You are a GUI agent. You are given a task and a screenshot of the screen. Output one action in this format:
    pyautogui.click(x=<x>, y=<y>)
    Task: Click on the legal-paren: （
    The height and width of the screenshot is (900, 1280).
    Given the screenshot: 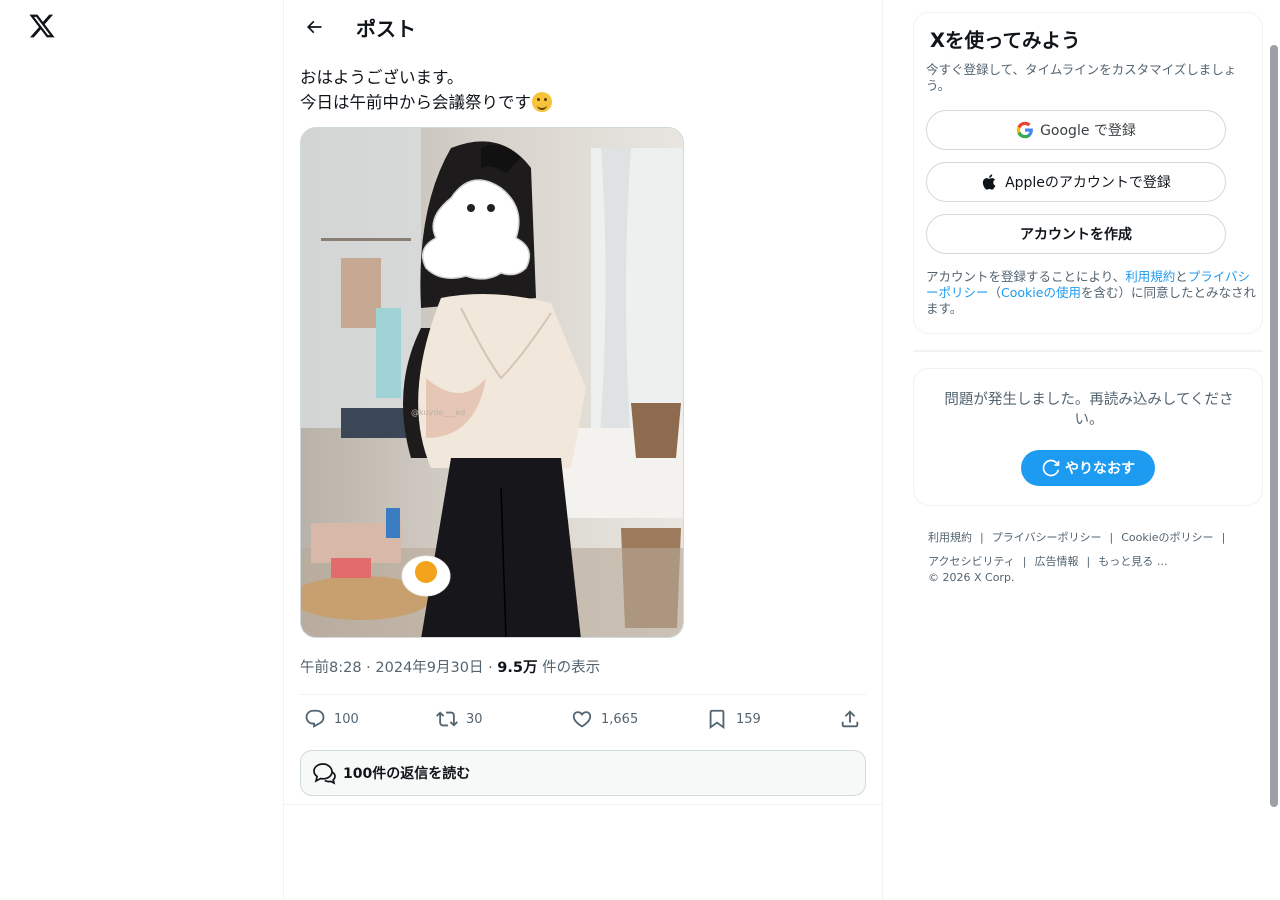 What is the action you would take?
    pyautogui.click(x=995, y=292)
    